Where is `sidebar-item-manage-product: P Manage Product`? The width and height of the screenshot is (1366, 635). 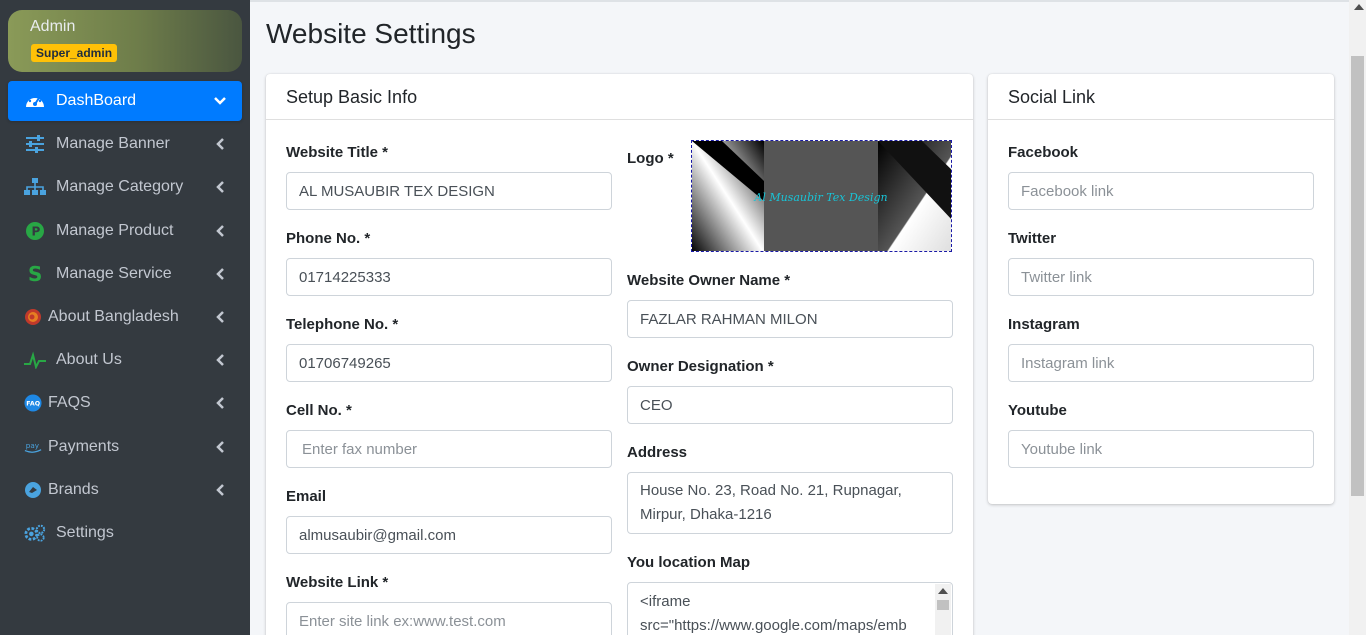
sidebar-item-manage-product: P Manage Product is located at coordinates (125, 231).